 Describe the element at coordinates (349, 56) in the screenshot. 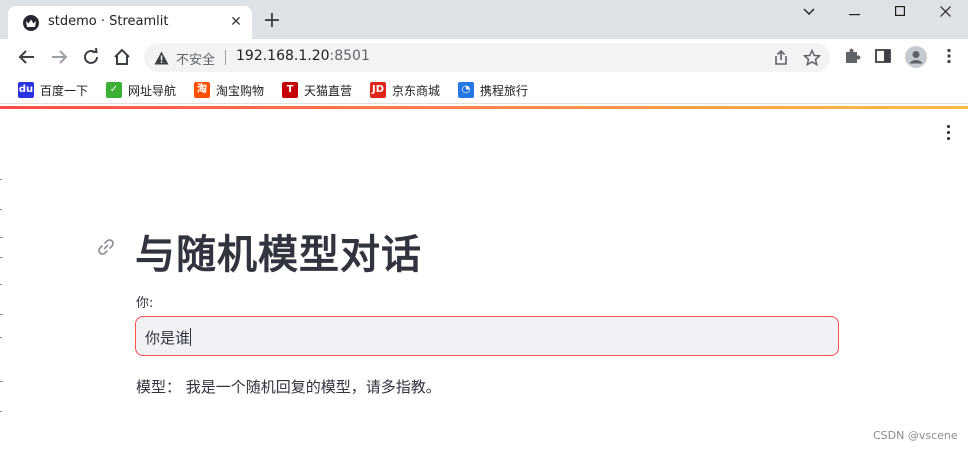

I see `url-port: :8501` at that location.